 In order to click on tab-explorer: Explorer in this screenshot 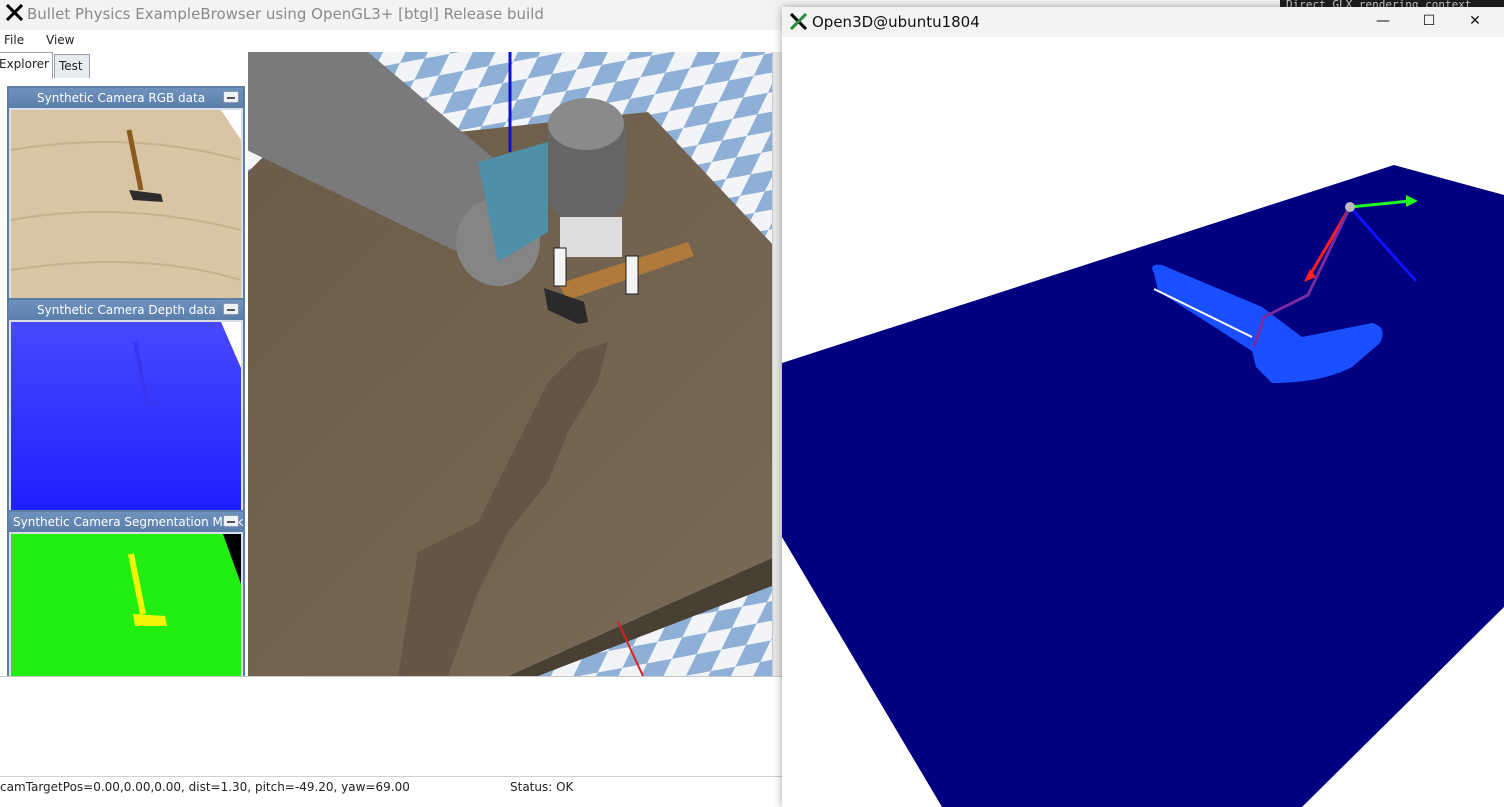, I will do `click(26, 65)`.